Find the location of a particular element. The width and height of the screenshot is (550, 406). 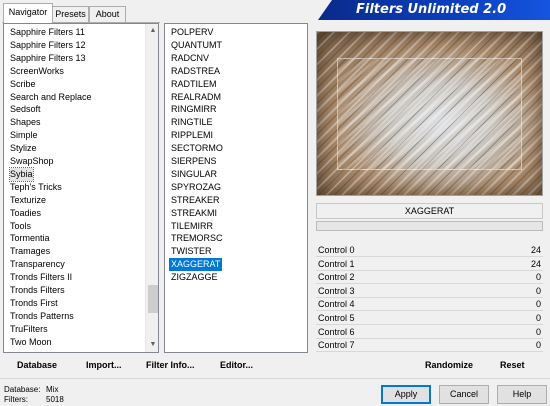

category-item: Simple is located at coordinates (24, 135).